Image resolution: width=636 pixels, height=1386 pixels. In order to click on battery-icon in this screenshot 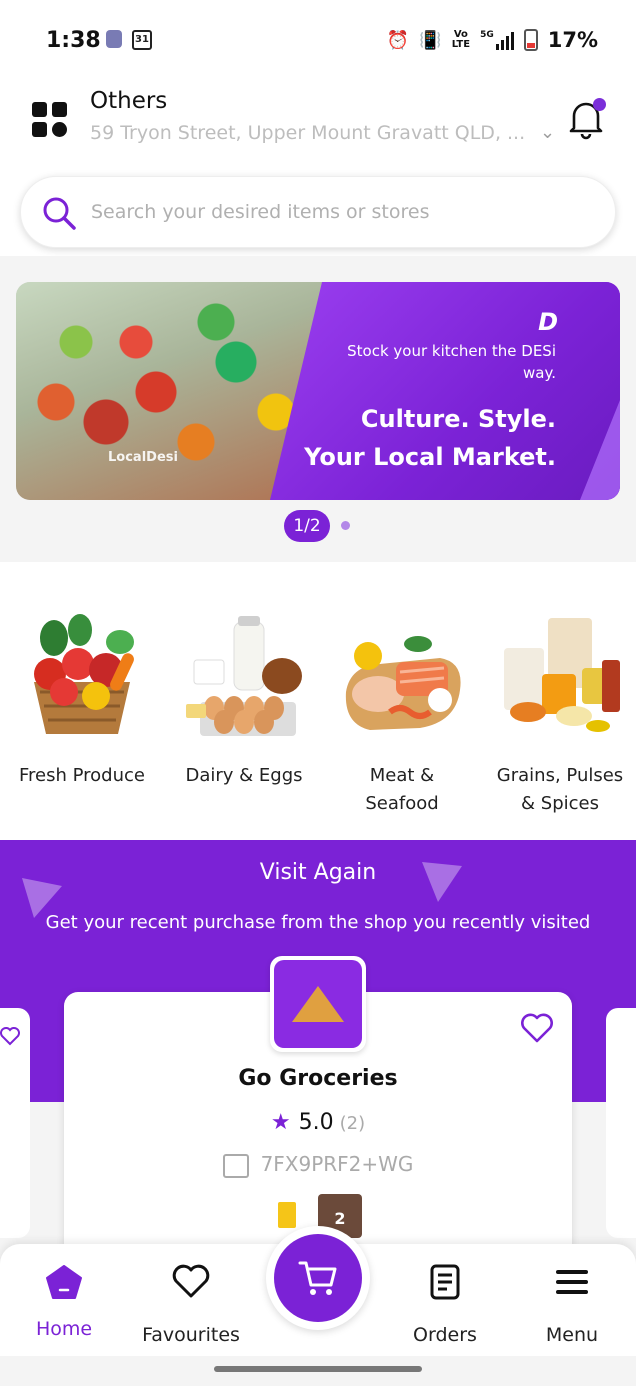, I will do `click(530, 40)`.